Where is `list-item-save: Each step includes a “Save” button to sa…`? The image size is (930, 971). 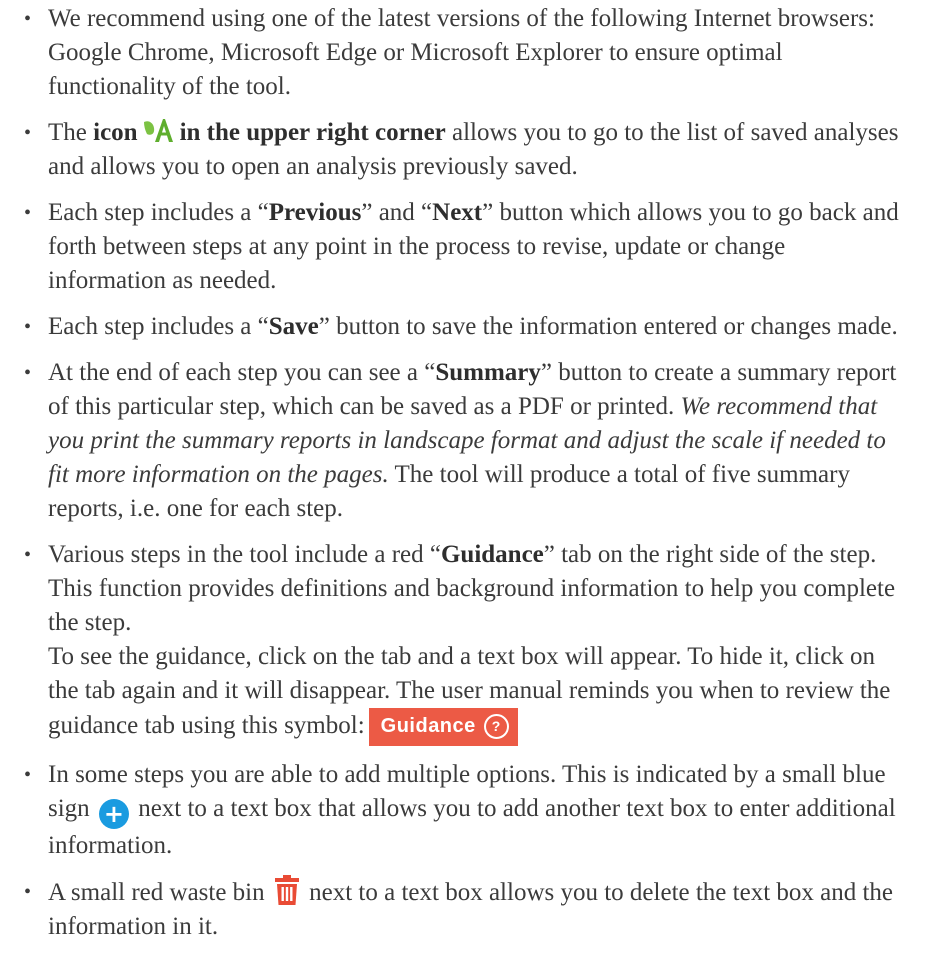
list-item-save: Each step includes a “Save” button to sa… is located at coordinates (465, 327).